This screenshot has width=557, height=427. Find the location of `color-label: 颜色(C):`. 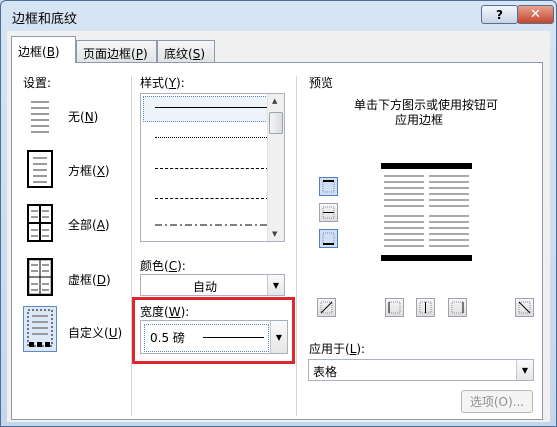

color-label: 颜色(C): is located at coordinates (163, 266).